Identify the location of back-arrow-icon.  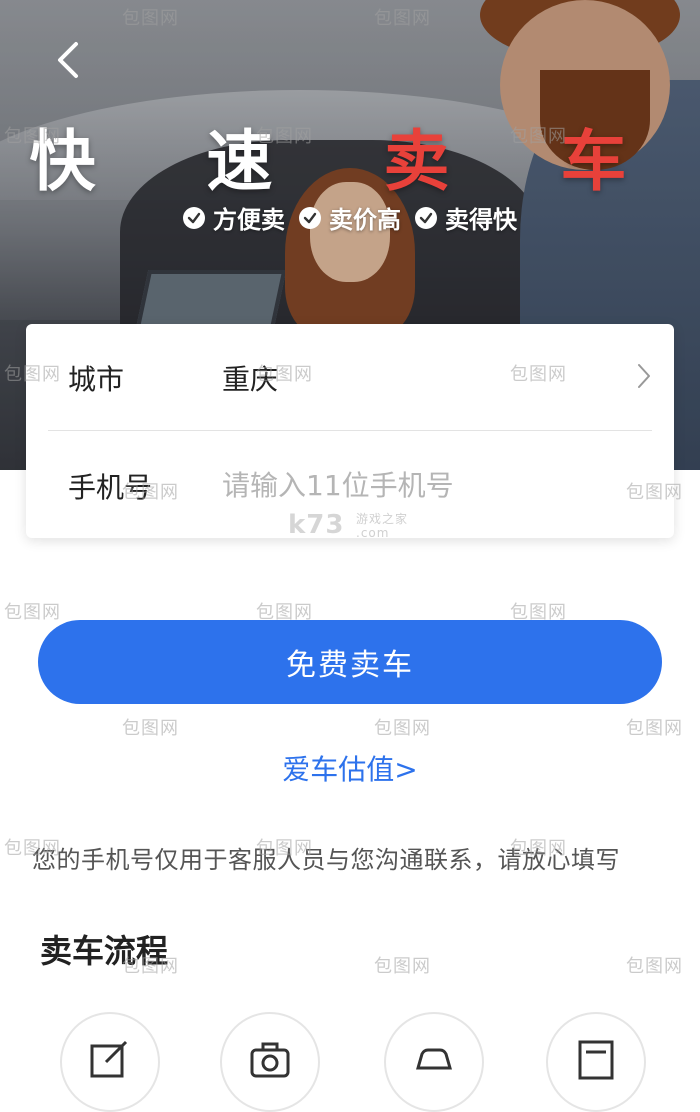
(70, 60).